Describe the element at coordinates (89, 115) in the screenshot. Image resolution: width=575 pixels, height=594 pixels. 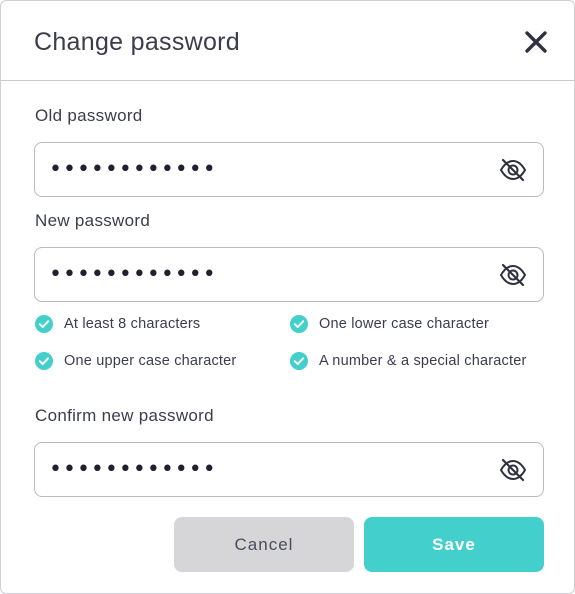
I see `old-password-label: Old password` at that location.